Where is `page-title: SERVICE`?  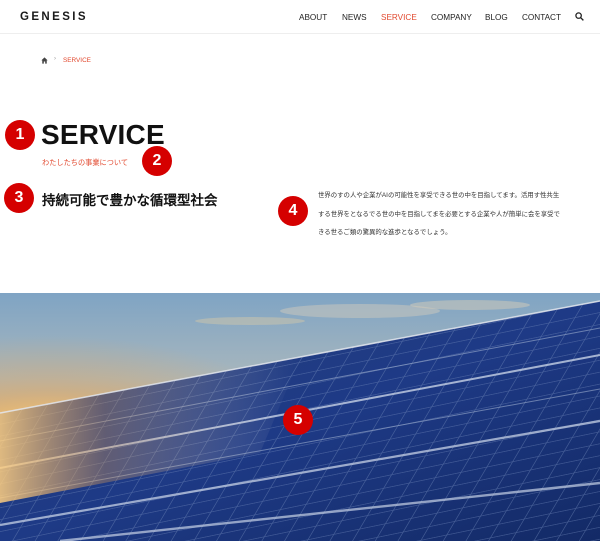 page-title: SERVICE is located at coordinates (103, 134).